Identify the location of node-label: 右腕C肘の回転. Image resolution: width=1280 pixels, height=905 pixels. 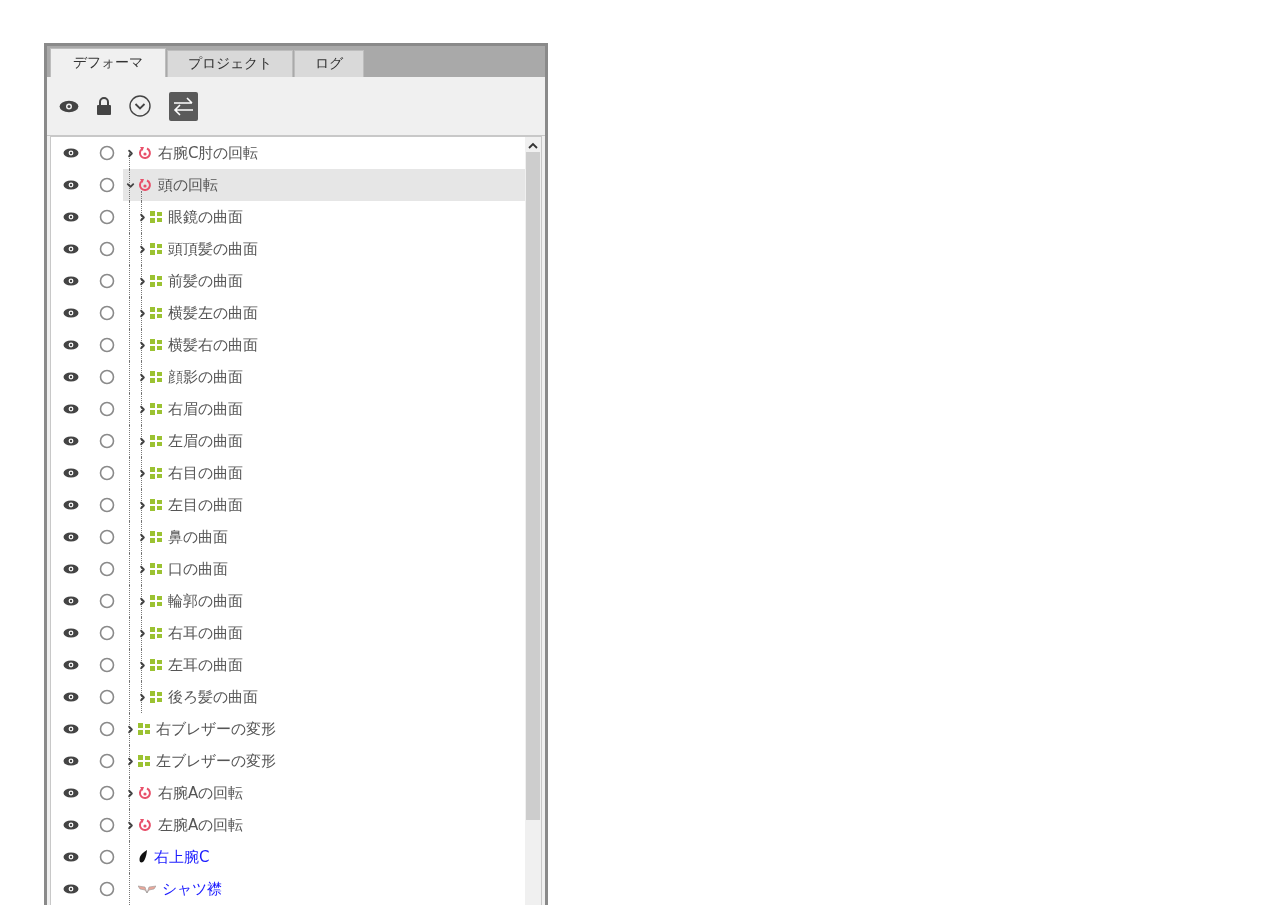
(208, 153).